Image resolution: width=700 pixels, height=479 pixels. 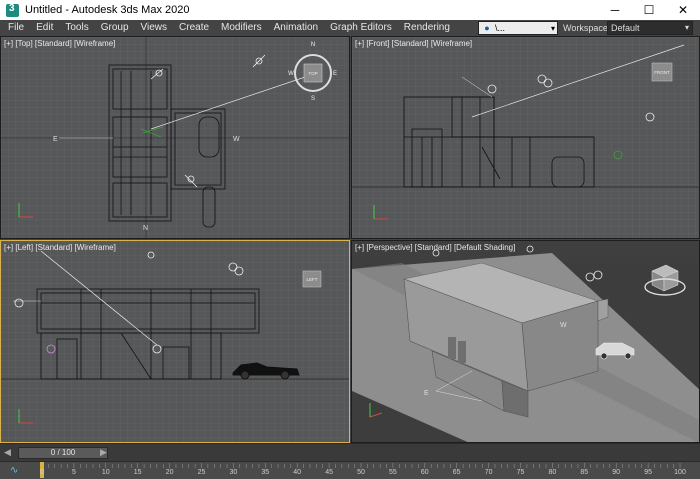 What do you see at coordinates (488, 472) in the screenshot?
I see `ruler-tick-label: 70` at bounding box center [488, 472].